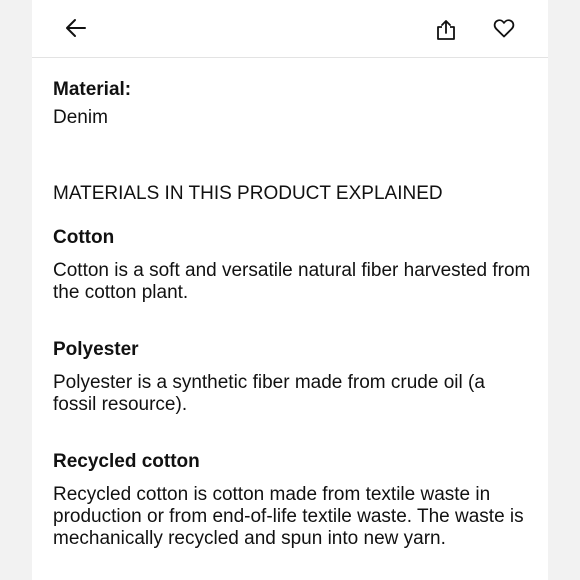  Describe the element at coordinates (248, 193) in the screenshot. I see `materials-explained-heading: MATERIALS IN THIS PRODUCT EXPLAINED` at that location.